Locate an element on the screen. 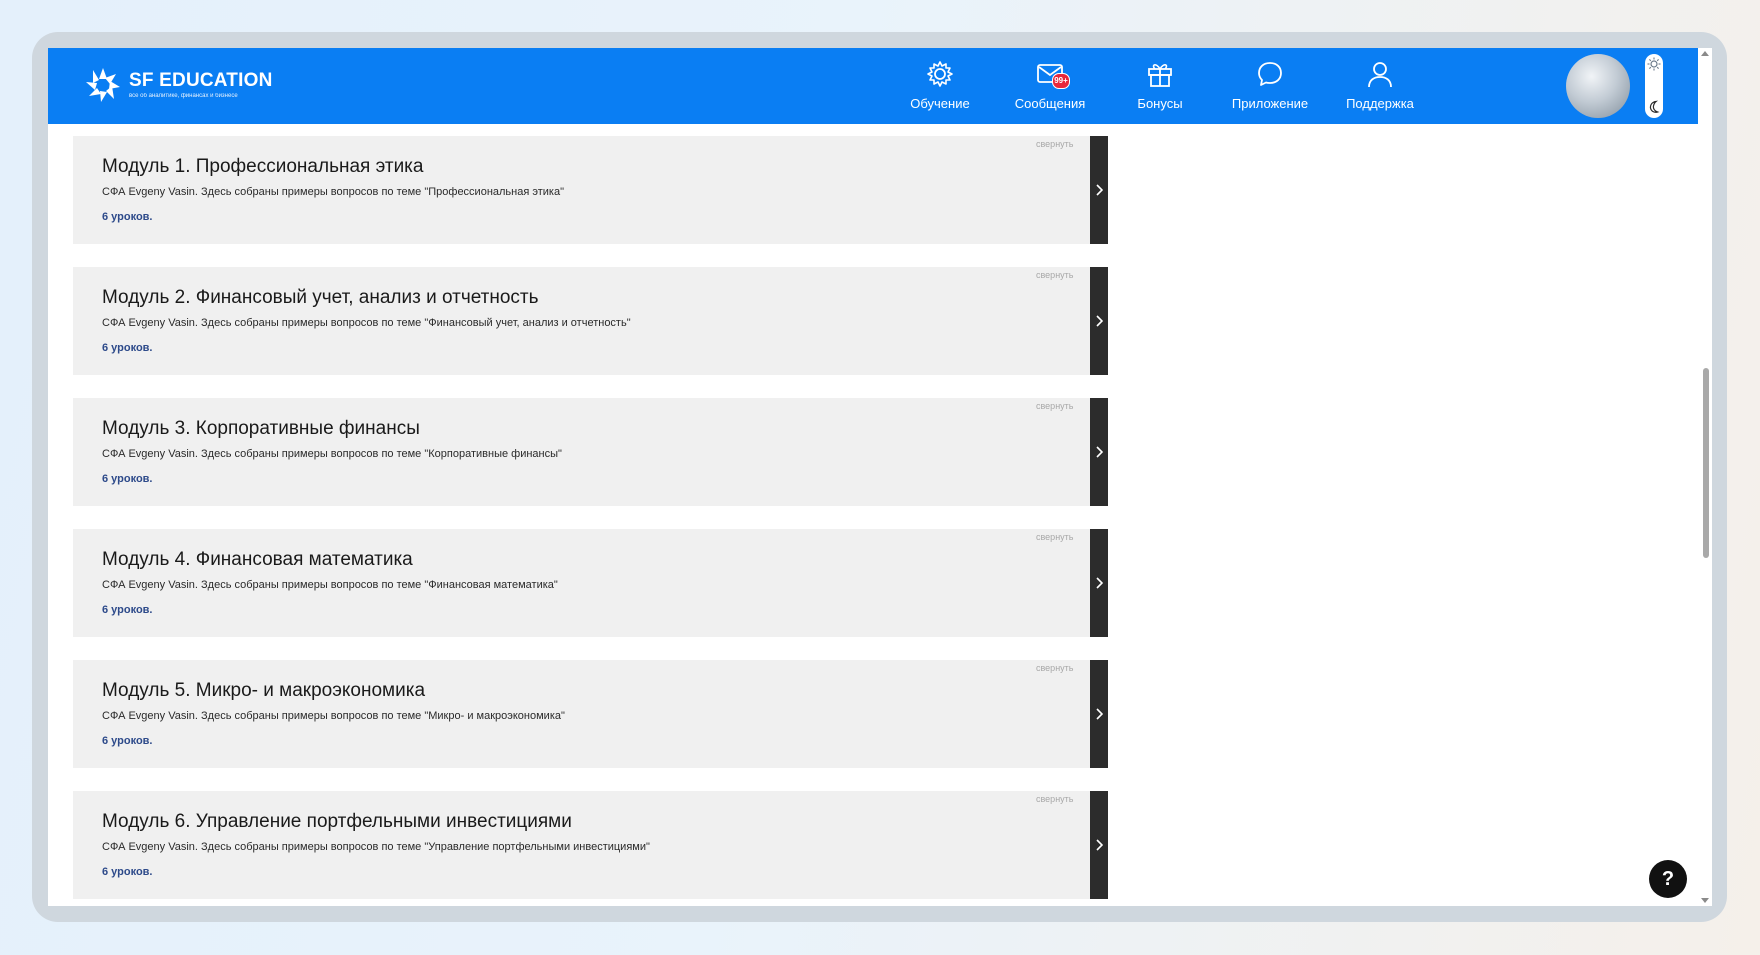  help-button: ? is located at coordinates (1668, 879).